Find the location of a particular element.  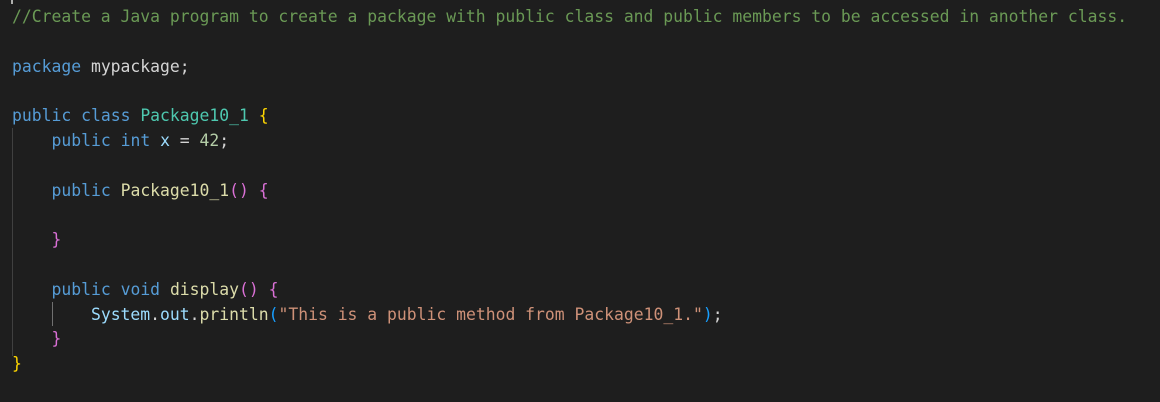

code-token: mypackage; is located at coordinates (135, 66).